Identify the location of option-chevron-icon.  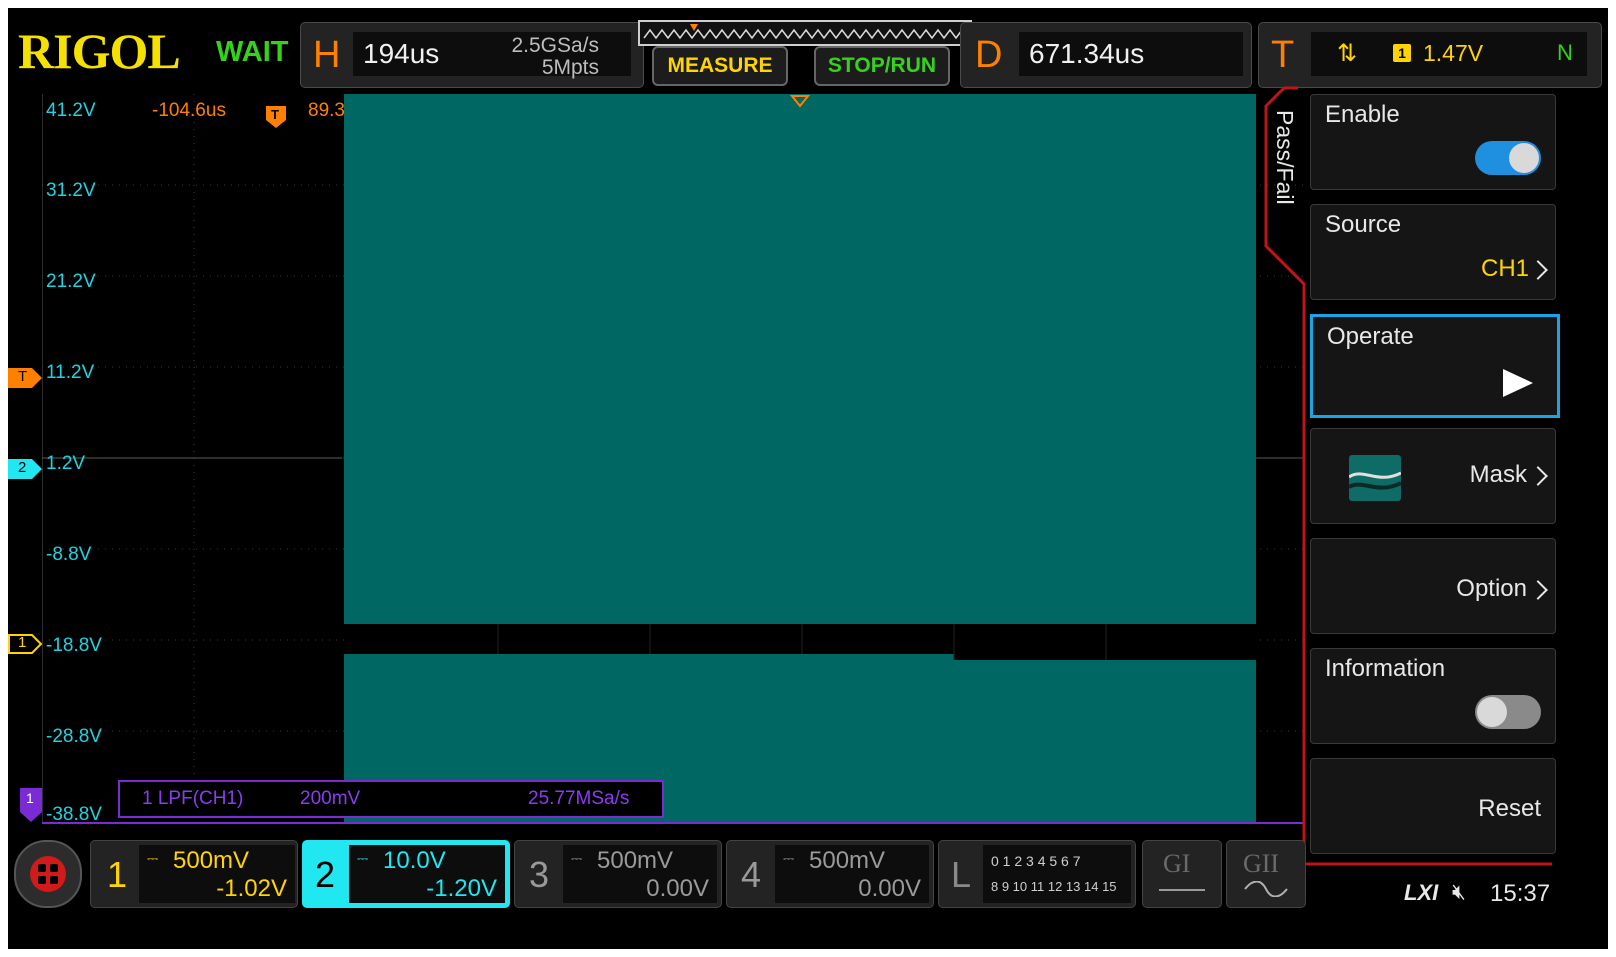
(1538, 590).